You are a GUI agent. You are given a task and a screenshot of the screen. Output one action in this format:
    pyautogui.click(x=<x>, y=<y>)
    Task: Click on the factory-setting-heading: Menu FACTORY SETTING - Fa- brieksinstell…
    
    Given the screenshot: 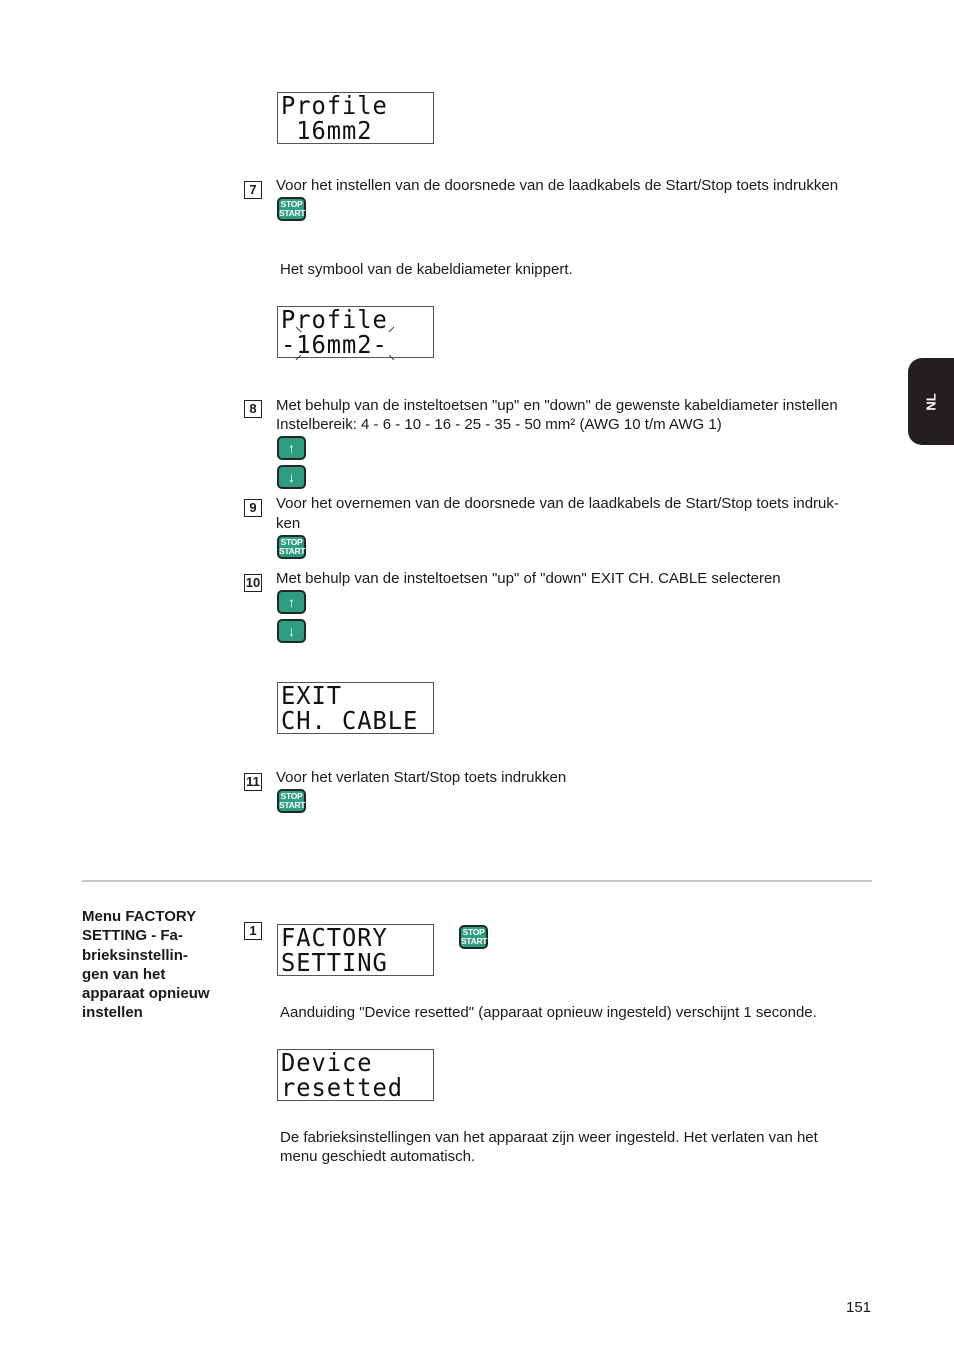 What is the action you would take?
    pyautogui.click(x=157, y=965)
    